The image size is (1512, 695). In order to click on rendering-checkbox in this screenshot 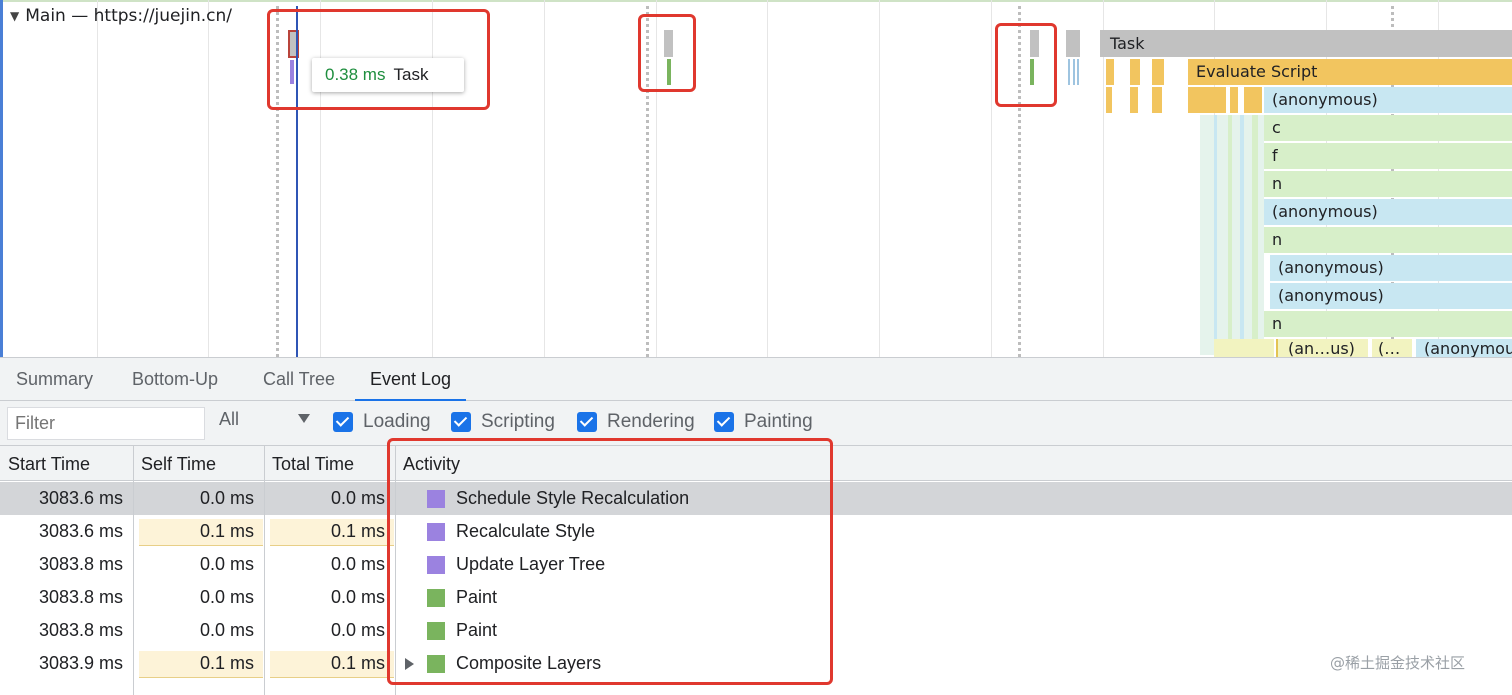, I will do `click(587, 422)`.